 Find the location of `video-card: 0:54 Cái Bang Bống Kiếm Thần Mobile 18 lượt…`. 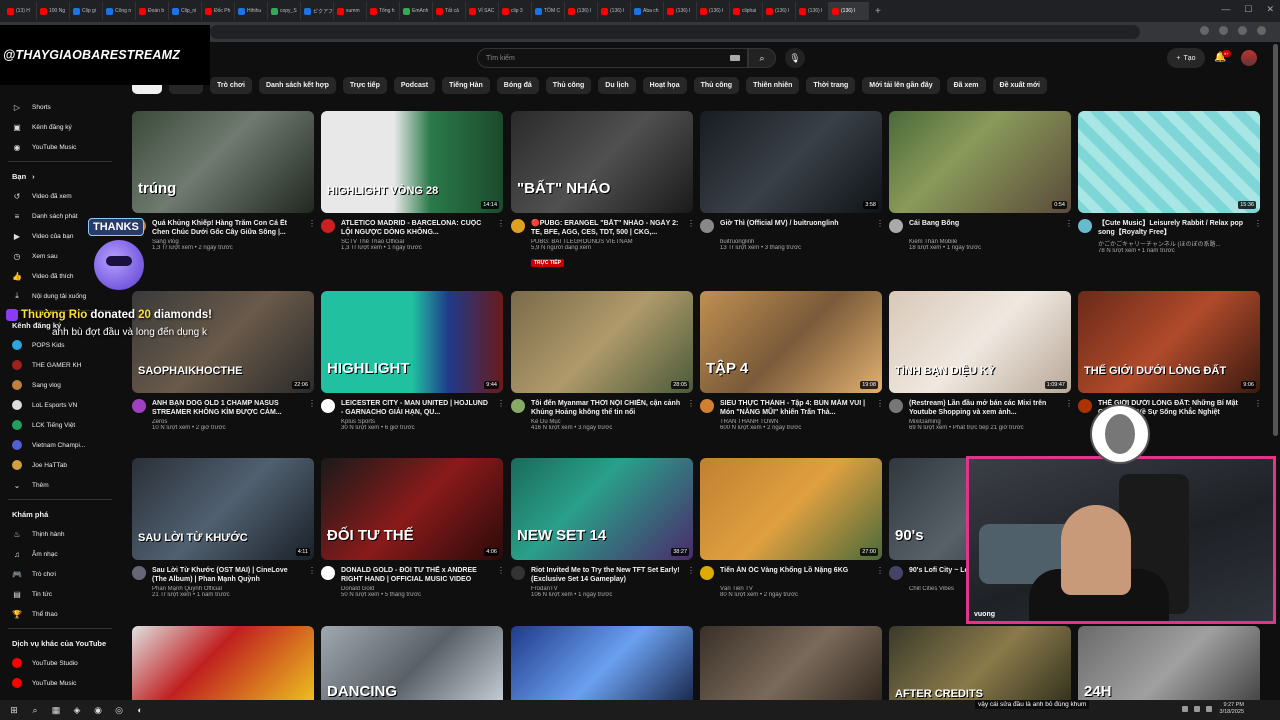

video-card: 0:54 Cái Bang Bống Kiếm Thần Mobile 18 lượt… is located at coordinates (981, 181).